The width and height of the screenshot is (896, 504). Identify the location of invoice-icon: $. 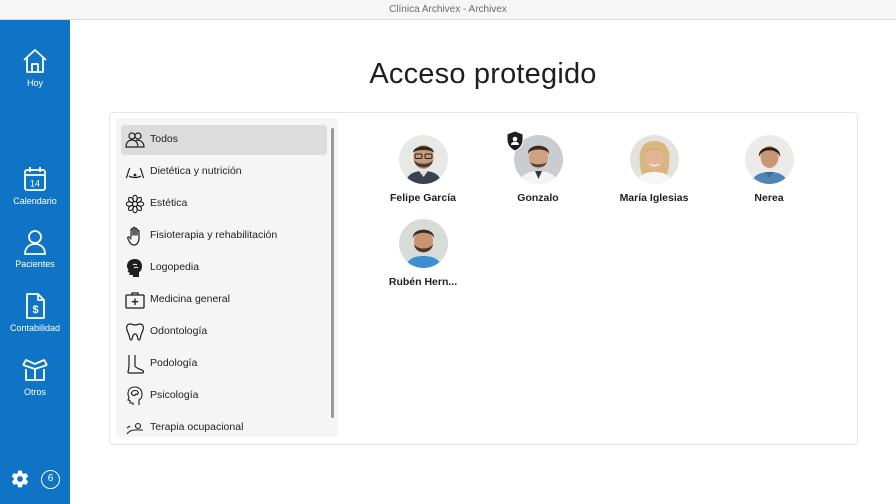
(35, 306).